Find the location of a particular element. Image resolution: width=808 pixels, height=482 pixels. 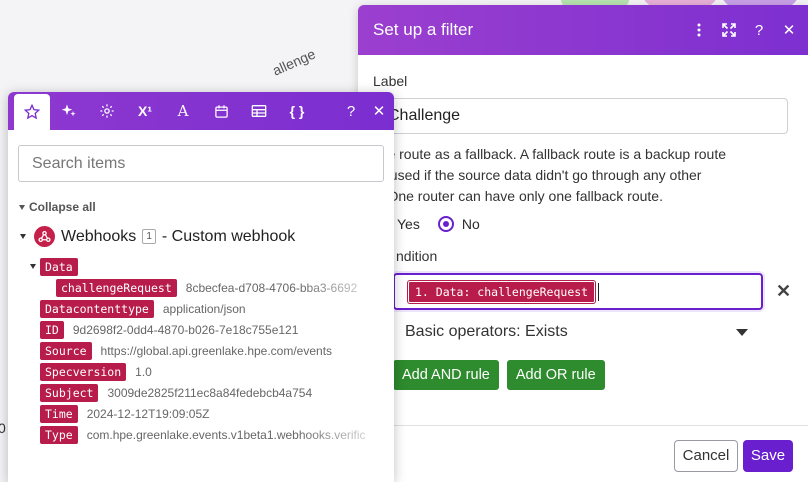

collapse-all-label: Collapse all is located at coordinates (62, 207).